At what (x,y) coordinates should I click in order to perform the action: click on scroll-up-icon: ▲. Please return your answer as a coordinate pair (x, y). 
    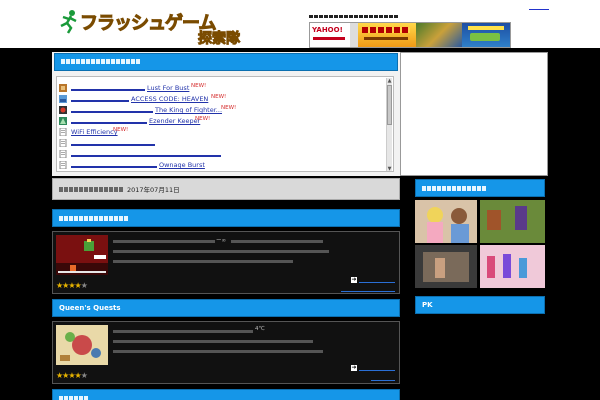
    Looking at the image, I should click on (389, 81).